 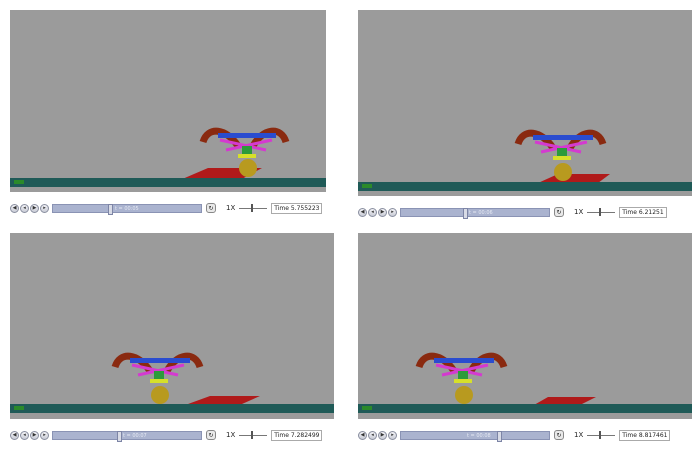 What do you see at coordinates (481, 212) in the screenshot?
I see `timeline-label: t = 00:06` at bounding box center [481, 212].